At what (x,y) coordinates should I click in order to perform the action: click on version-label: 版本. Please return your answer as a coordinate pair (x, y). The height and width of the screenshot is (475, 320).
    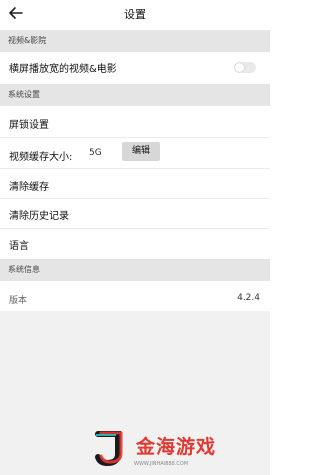
    Looking at the image, I should click on (18, 301).